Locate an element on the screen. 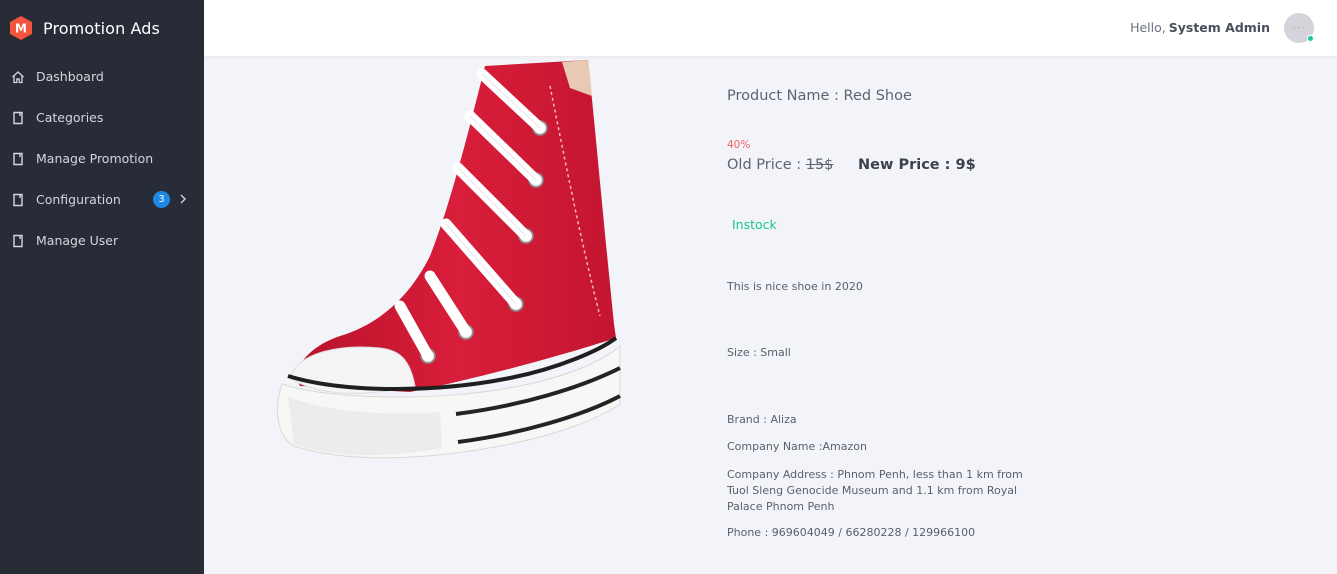  brand-name: Promotion Ads is located at coordinates (101, 28).